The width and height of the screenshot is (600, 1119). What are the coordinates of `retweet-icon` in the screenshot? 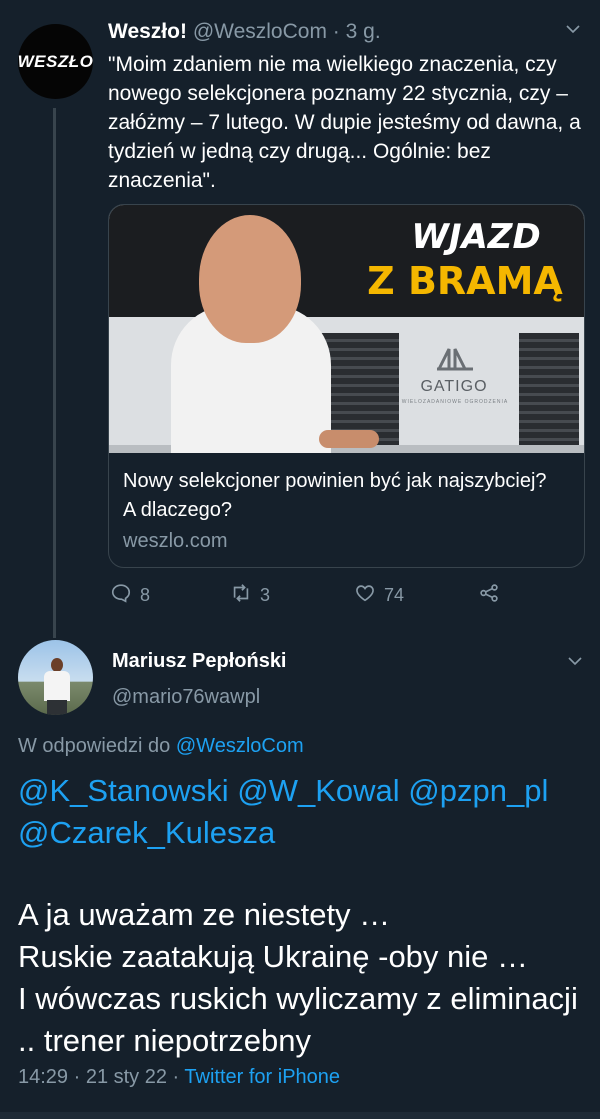 It's located at (241, 595).